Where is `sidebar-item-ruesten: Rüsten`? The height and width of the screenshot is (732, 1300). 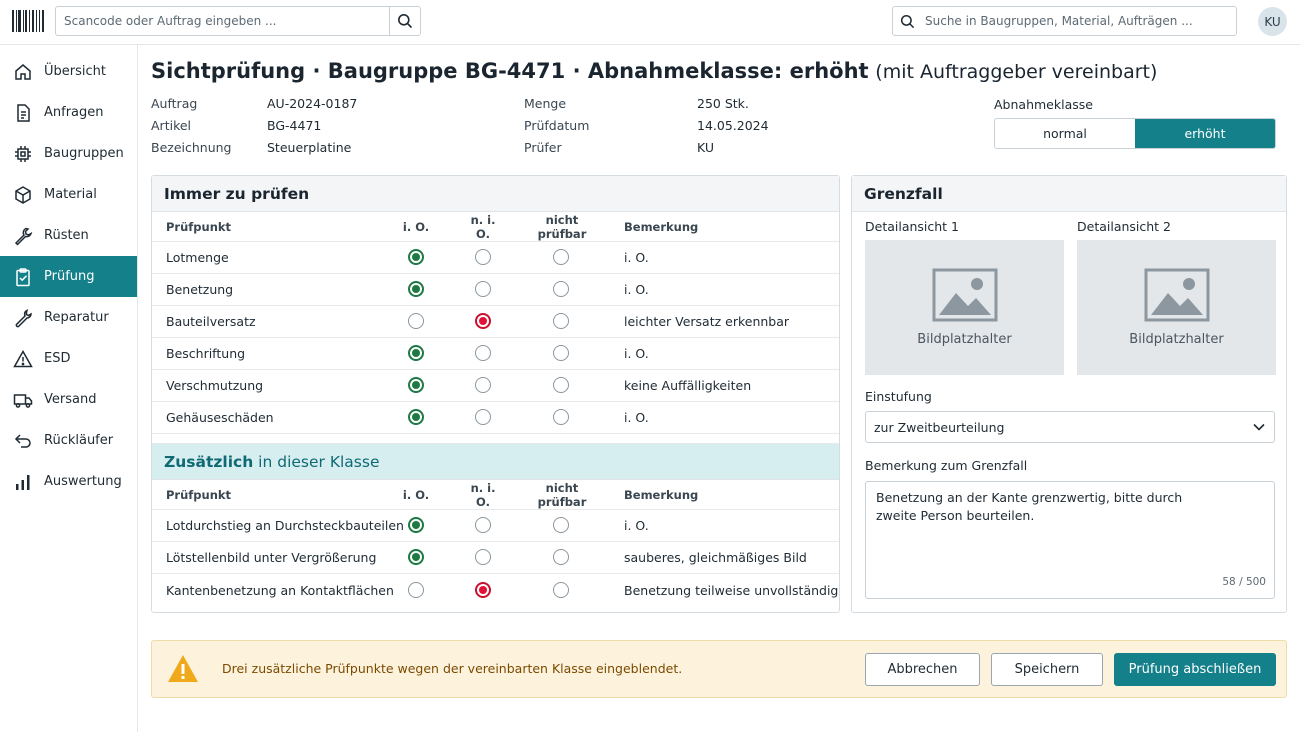 sidebar-item-ruesten: Rüsten is located at coordinates (68, 235).